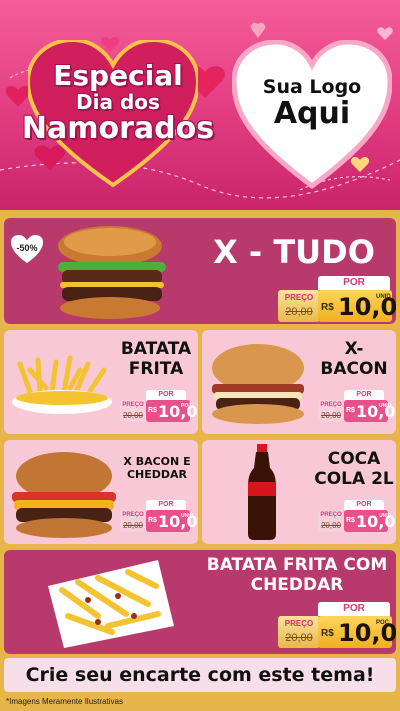  I want to click on current-price: 10,00, so click(178, 411).